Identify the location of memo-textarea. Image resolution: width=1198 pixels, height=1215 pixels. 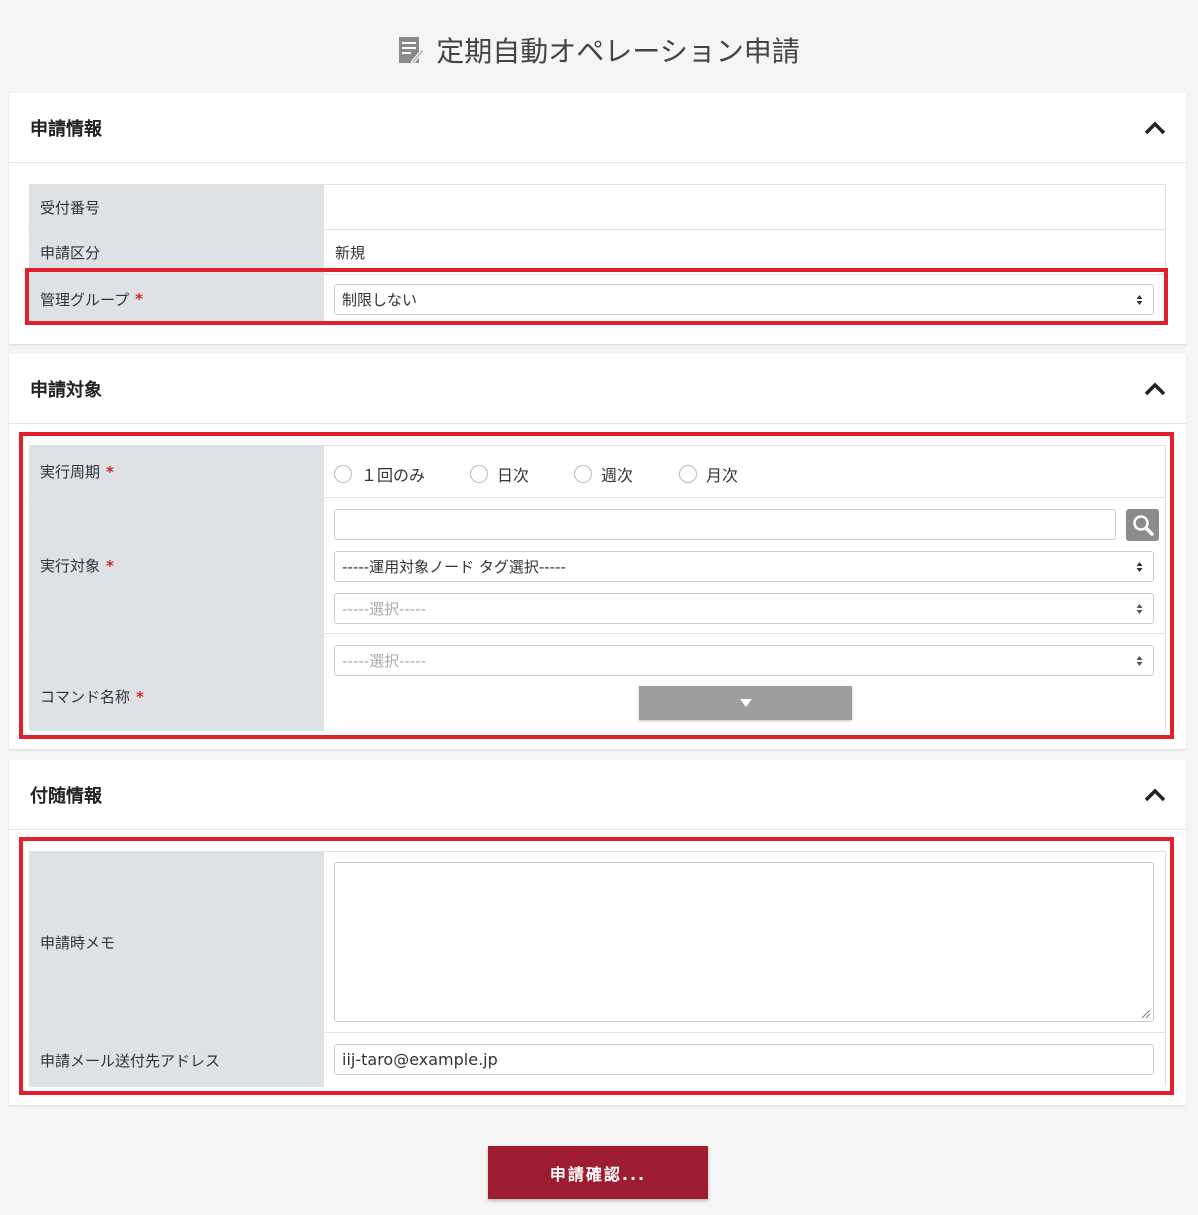
(744, 942).